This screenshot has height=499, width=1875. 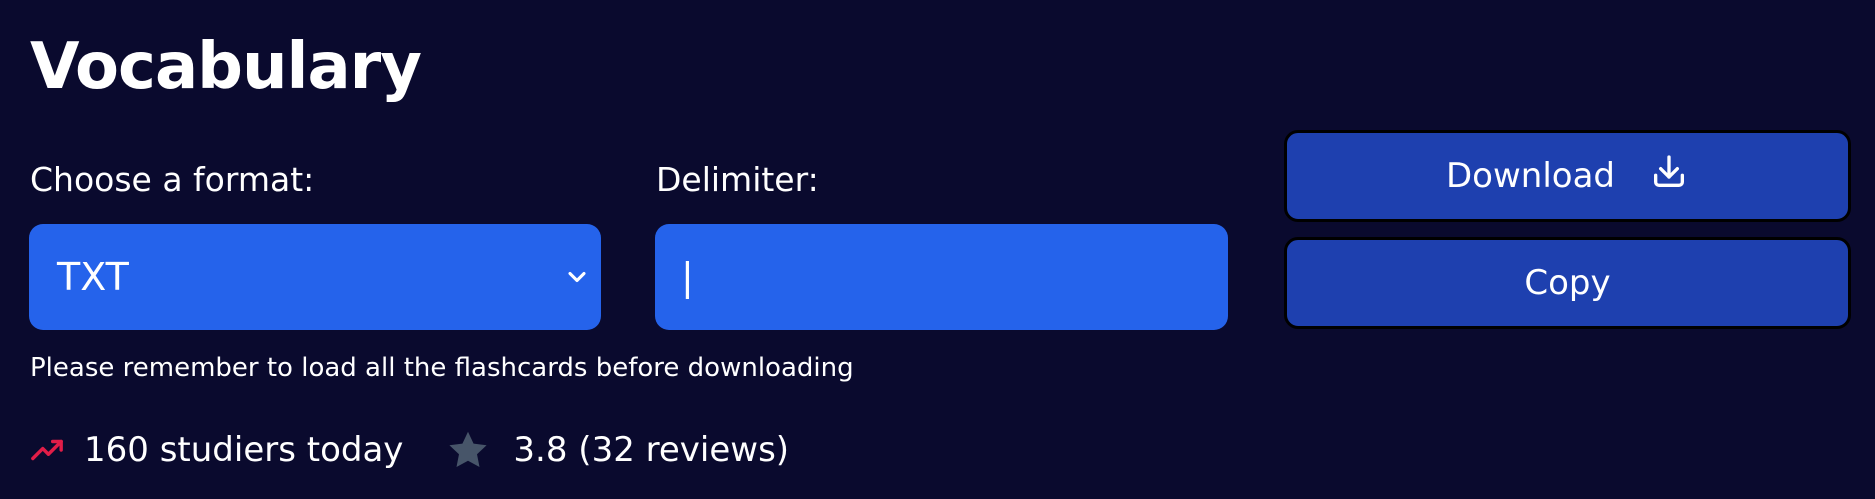 What do you see at coordinates (244, 450) in the screenshot?
I see `studiers-count: 160 studiers today` at bounding box center [244, 450].